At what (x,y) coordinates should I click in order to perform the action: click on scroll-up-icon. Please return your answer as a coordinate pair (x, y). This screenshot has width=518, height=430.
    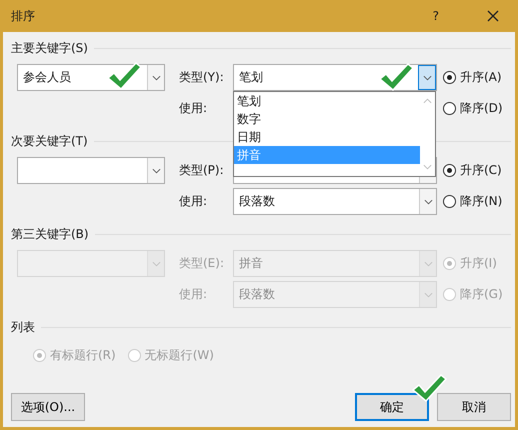
    Looking at the image, I should click on (427, 101).